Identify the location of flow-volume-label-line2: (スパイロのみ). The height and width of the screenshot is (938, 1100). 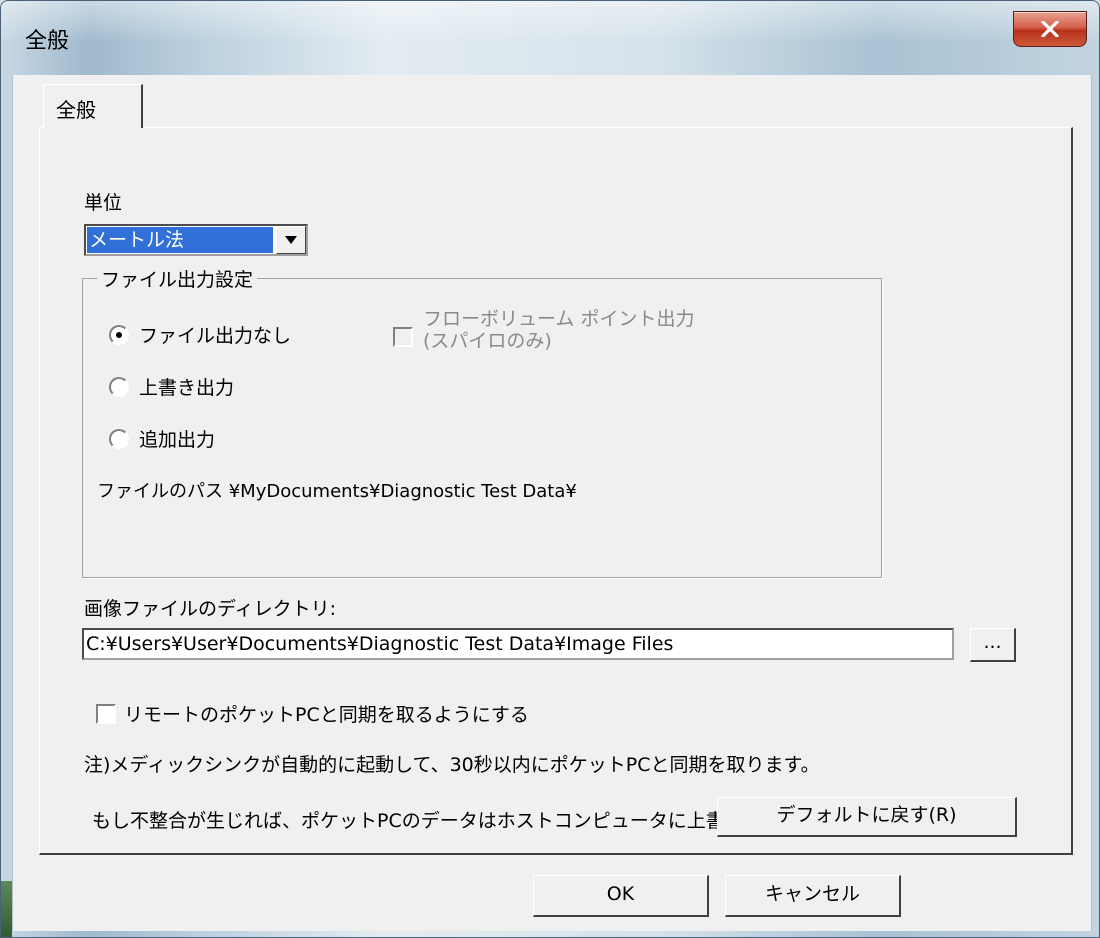
(487, 341).